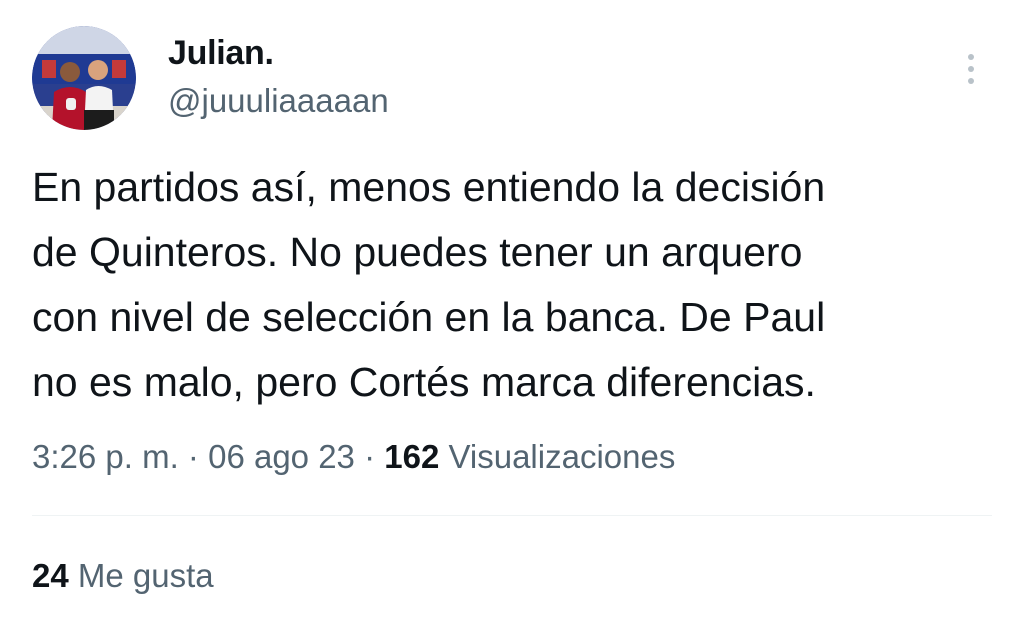  What do you see at coordinates (417, 252) in the screenshot?
I see `tweet-text-line: de Quinteros. No puedes tener un arquero` at bounding box center [417, 252].